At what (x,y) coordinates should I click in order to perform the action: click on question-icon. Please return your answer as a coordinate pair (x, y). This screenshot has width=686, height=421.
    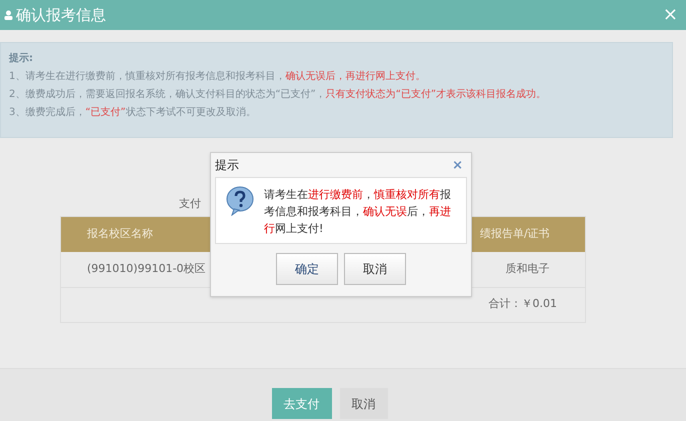
    Looking at the image, I should click on (240, 201).